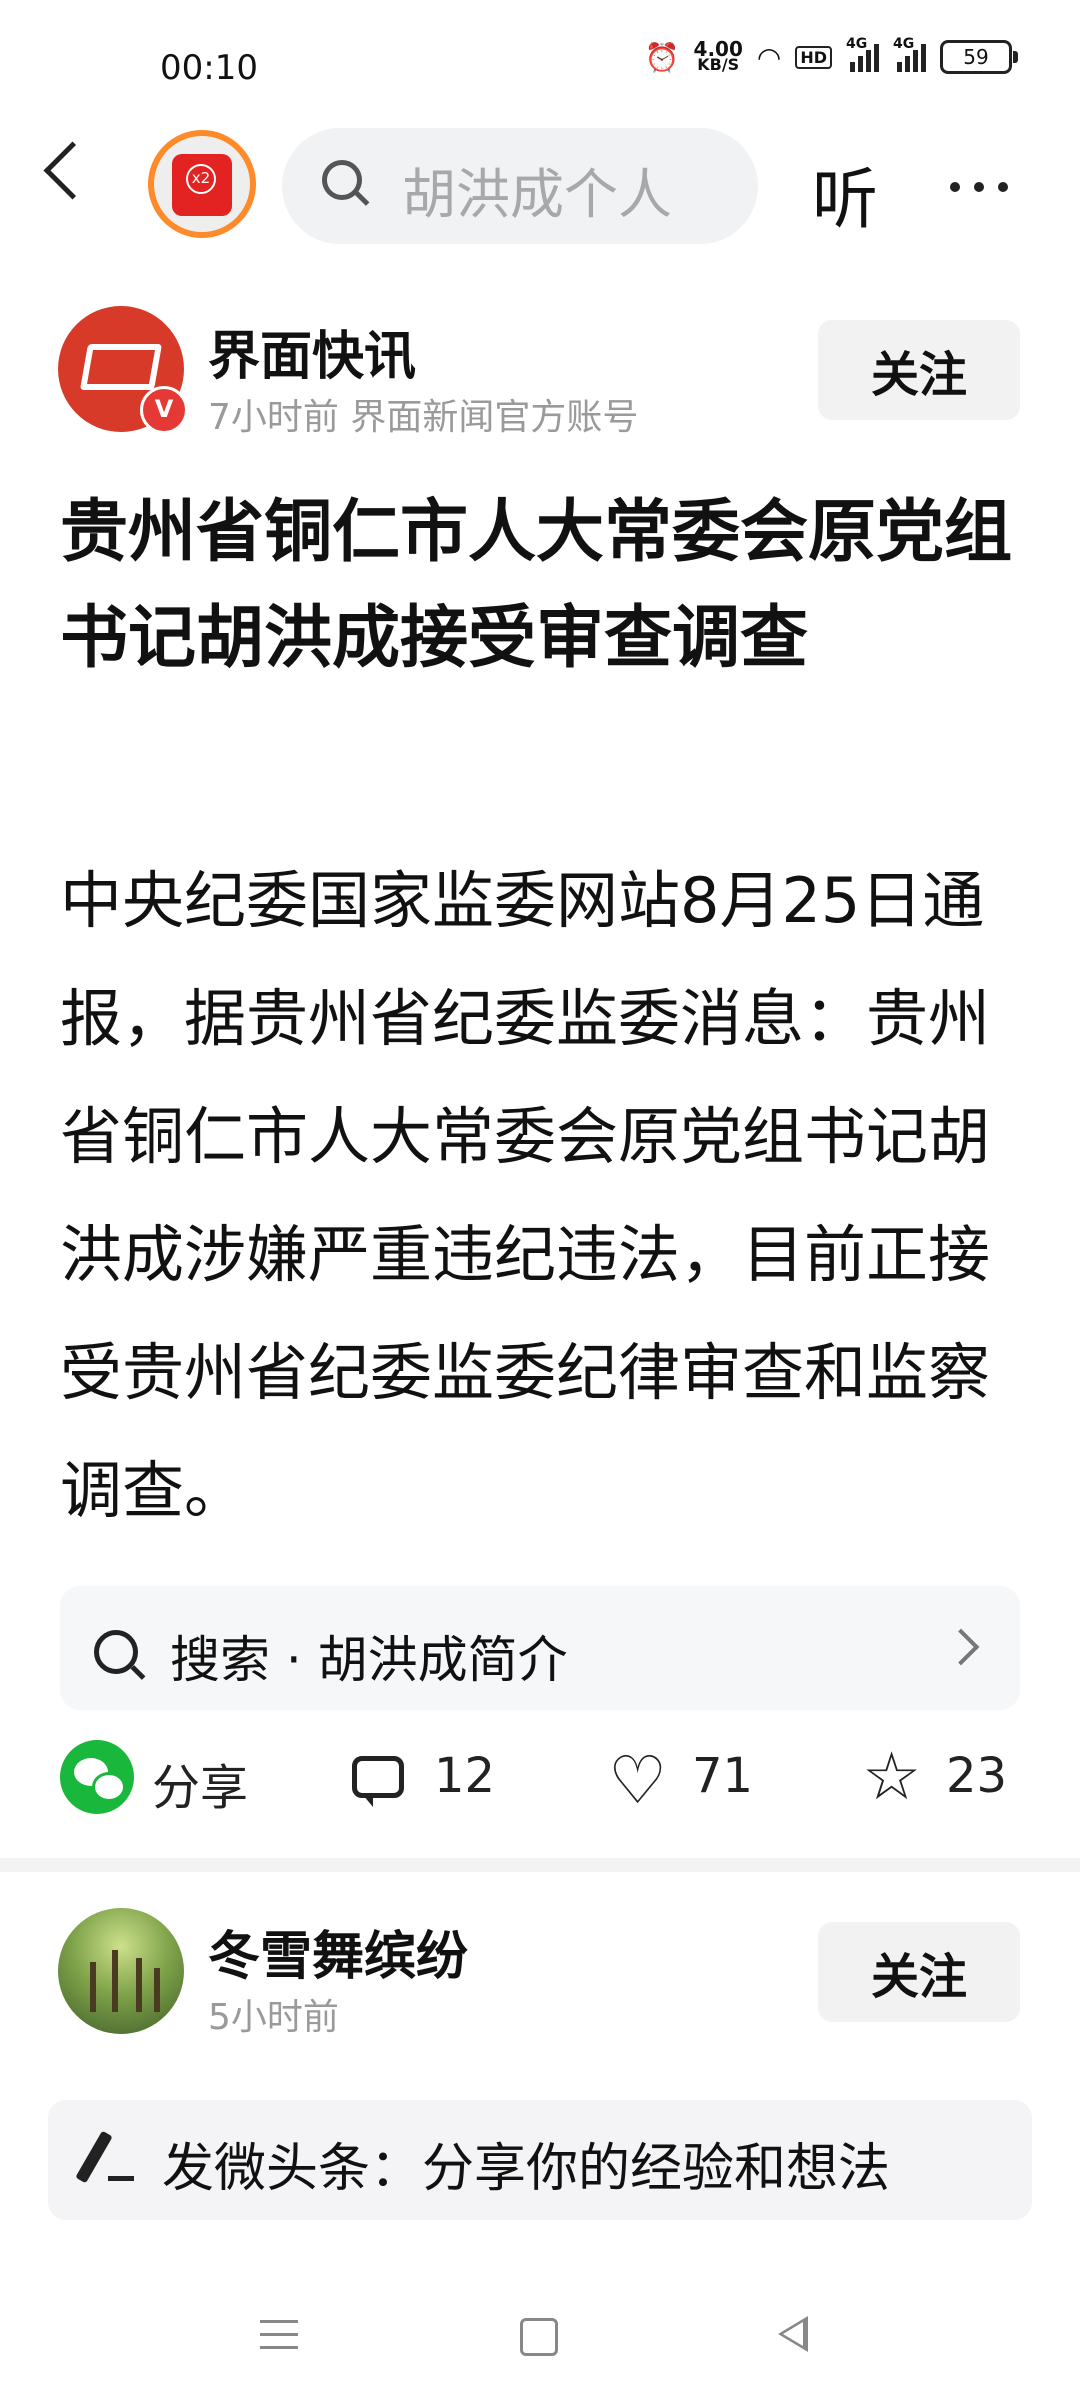  What do you see at coordinates (209, 68) in the screenshot?
I see `status-time: 00:10` at bounding box center [209, 68].